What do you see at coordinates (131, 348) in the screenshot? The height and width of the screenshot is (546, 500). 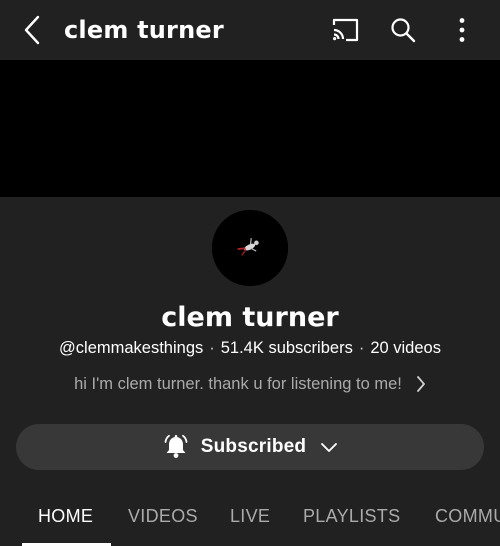 I see `channel-handle: @clemmakesthings` at bounding box center [131, 348].